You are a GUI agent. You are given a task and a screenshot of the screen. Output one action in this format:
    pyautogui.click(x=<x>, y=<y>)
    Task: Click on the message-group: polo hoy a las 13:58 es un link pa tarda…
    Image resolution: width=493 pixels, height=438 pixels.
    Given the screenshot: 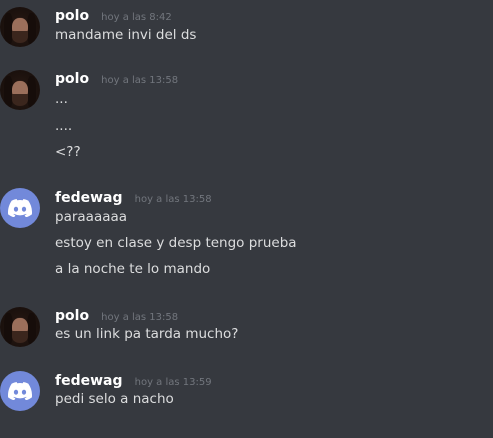 What is the action you would take?
    pyautogui.click(x=246, y=327)
    